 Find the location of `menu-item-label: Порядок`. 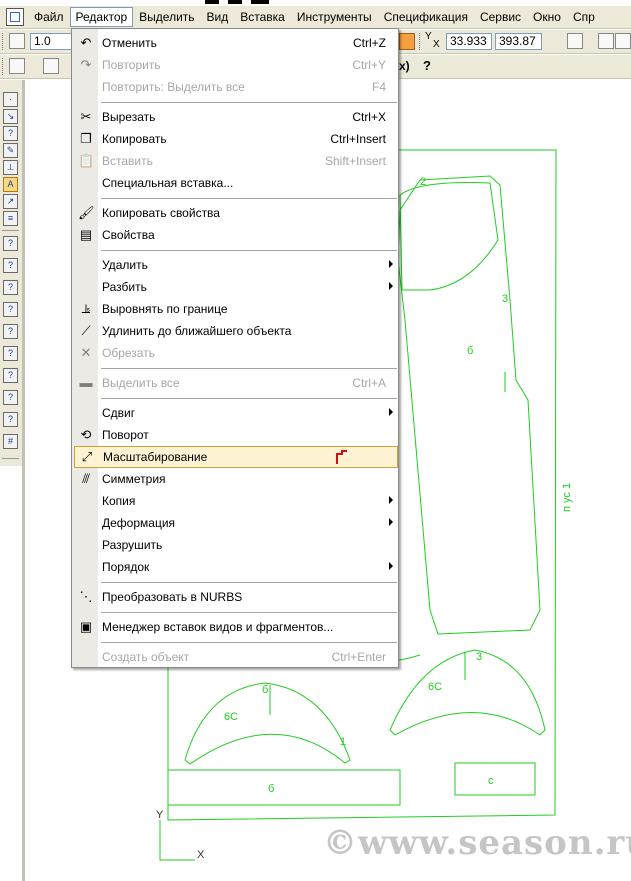

menu-item-label: Порядок is located at coordinates (126, 567).